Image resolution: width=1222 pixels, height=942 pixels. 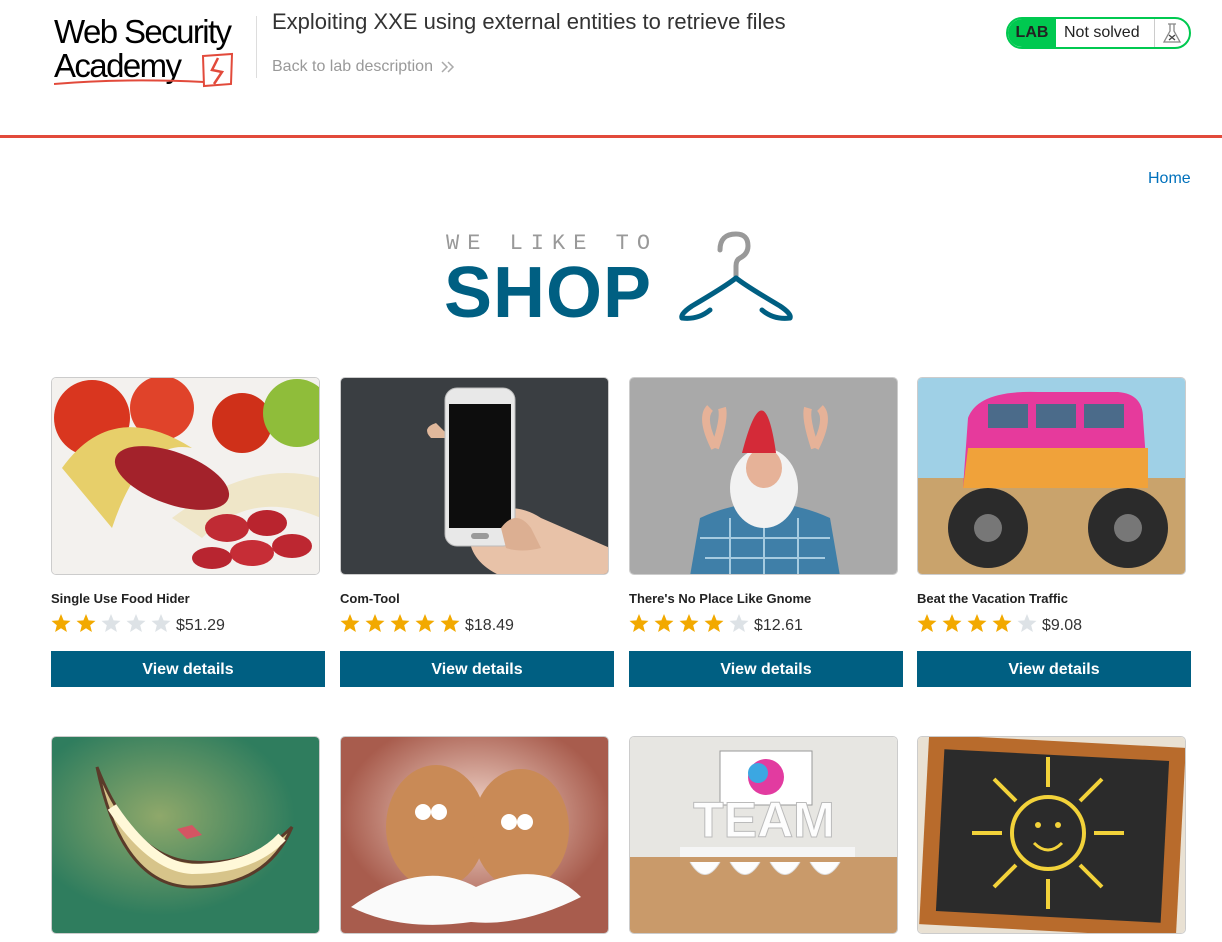 I want to click on gnome-image, so click(x=763, y=476).